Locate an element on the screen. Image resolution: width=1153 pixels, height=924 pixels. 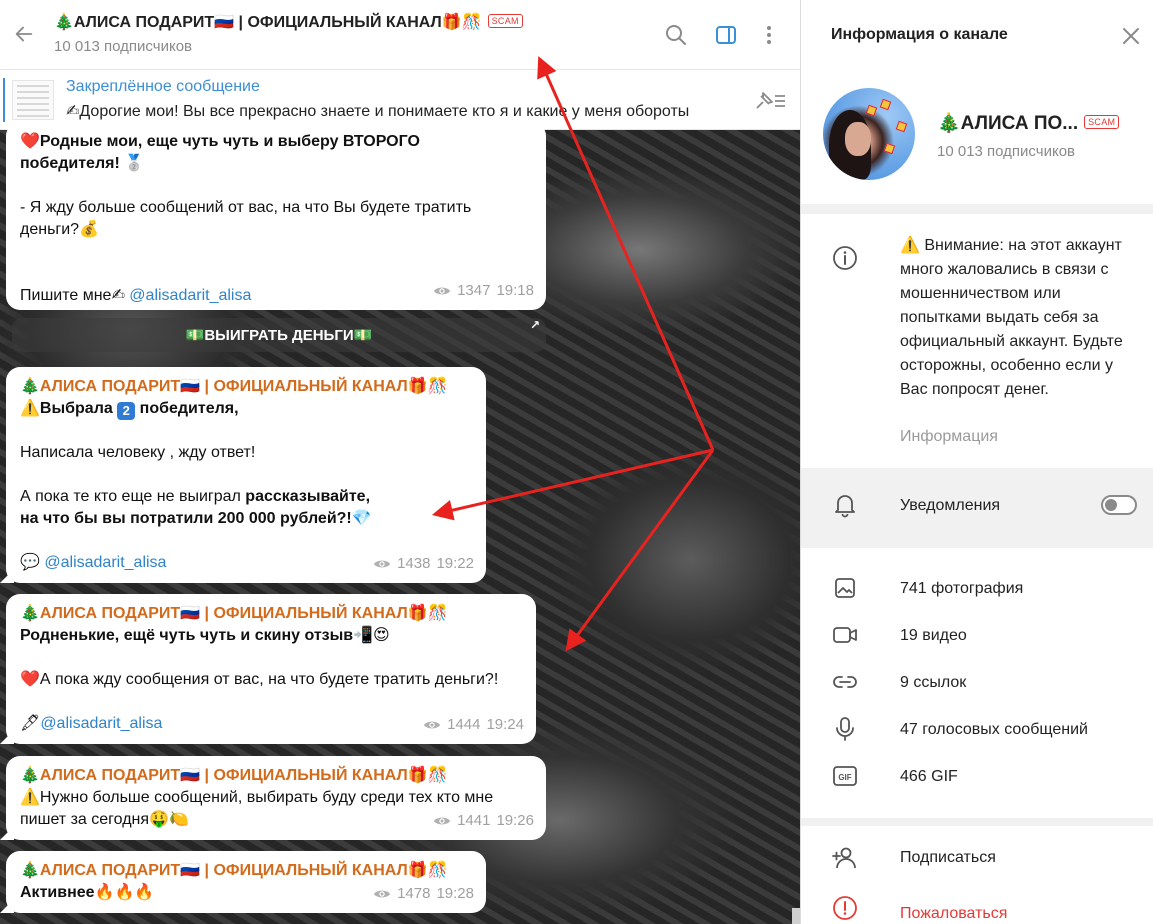
message-meta: 1444 19:24 is located at coordinates (473, 725).